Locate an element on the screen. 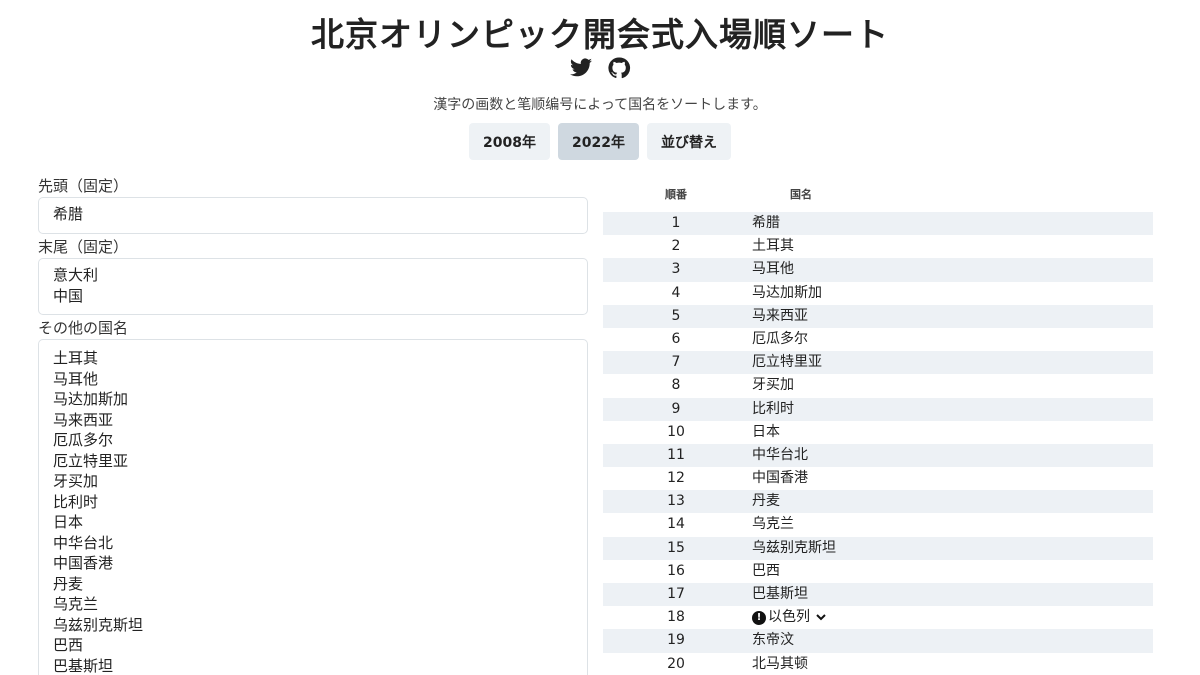  row-order: 17 is located at coordinates (676, 594).